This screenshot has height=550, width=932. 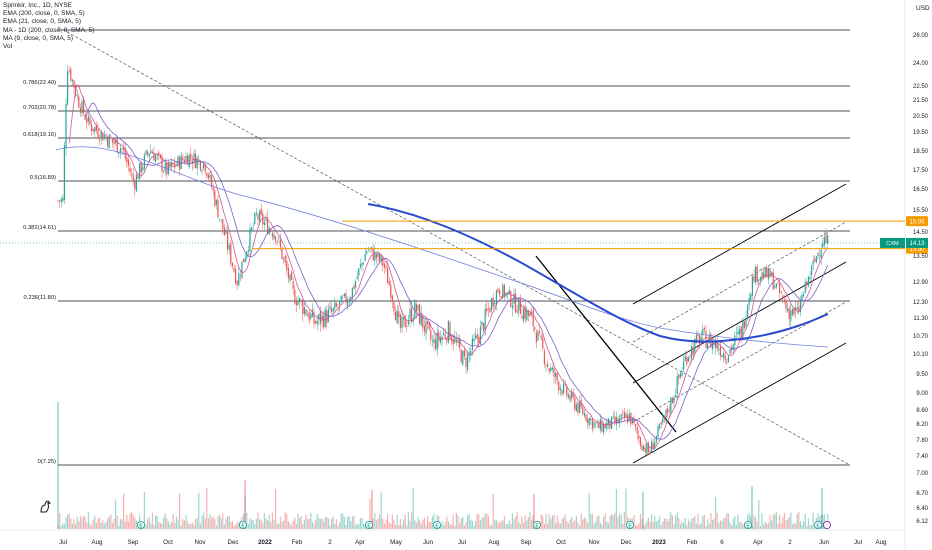 I want to click on legend-ema200: EMA (200, close, 0, SMA, 5), so click(x=48, y=14).